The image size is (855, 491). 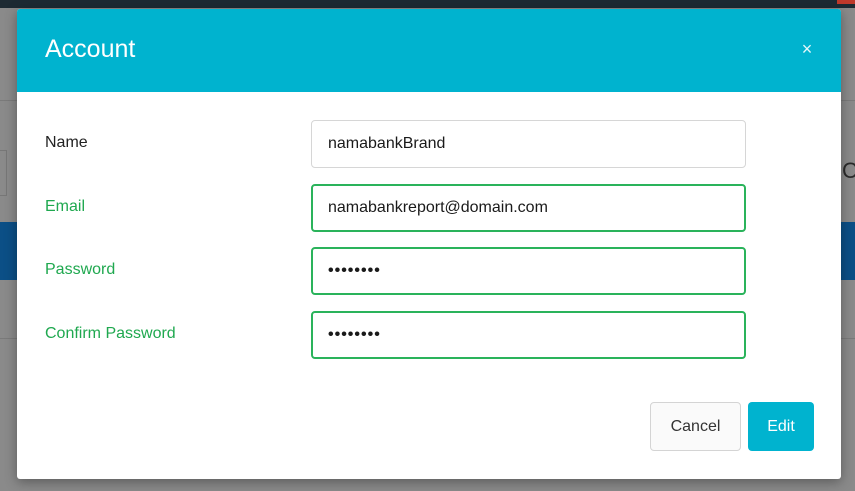 What do you see at coordinates (110, 333) in the screenshot?
I see `confirm-password-label: Confirm Password` at bounding box center [110, 333].